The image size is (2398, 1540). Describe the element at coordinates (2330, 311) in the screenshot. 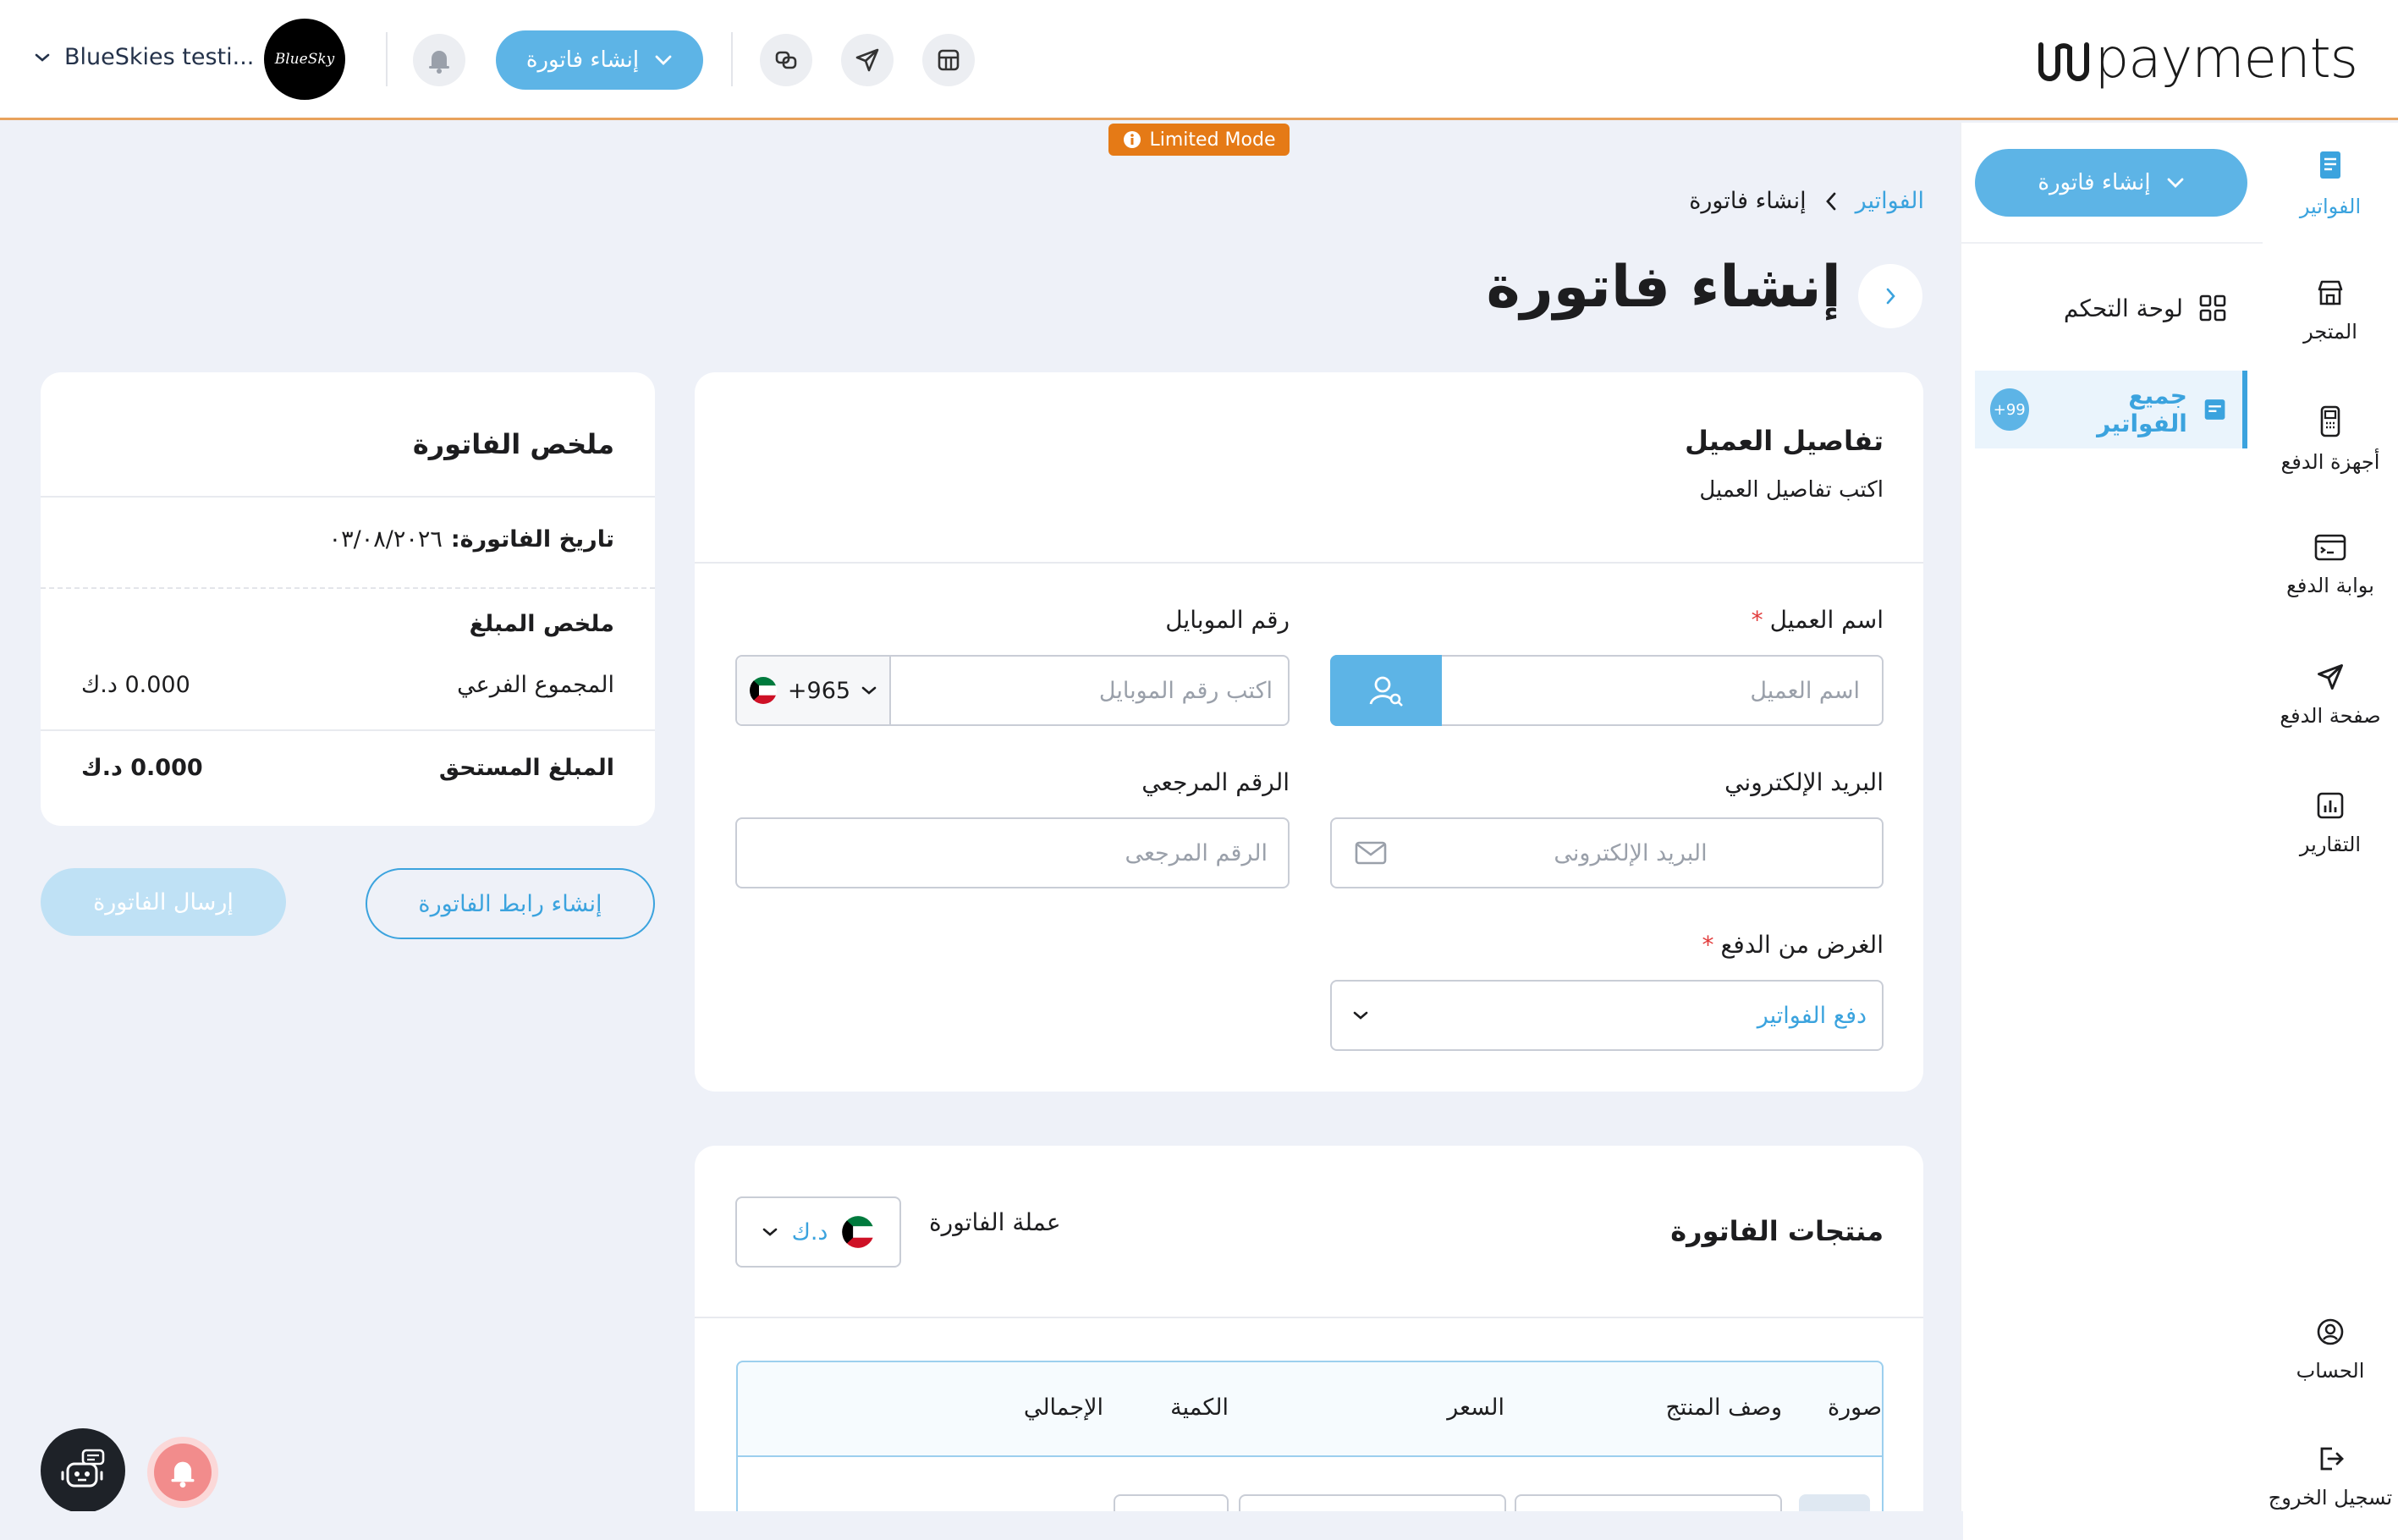

I see `rail-item-store: المتجر` at that location.